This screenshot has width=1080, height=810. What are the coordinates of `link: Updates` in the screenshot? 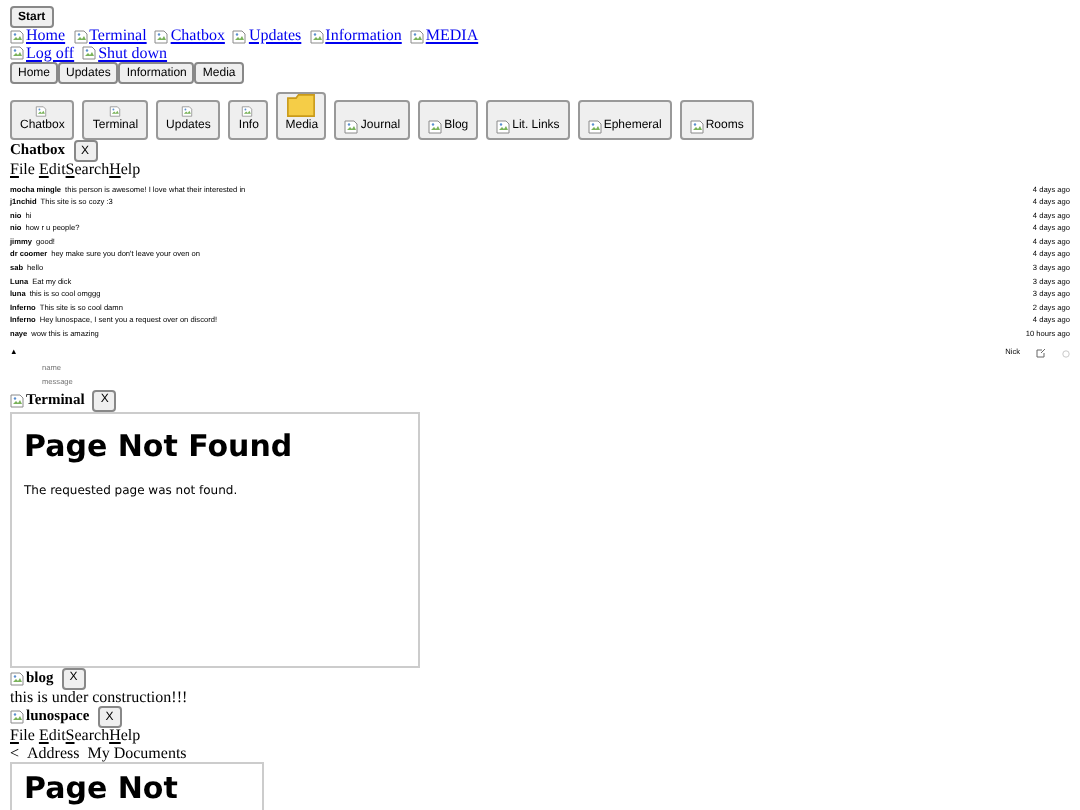 It's located at (267, 36).